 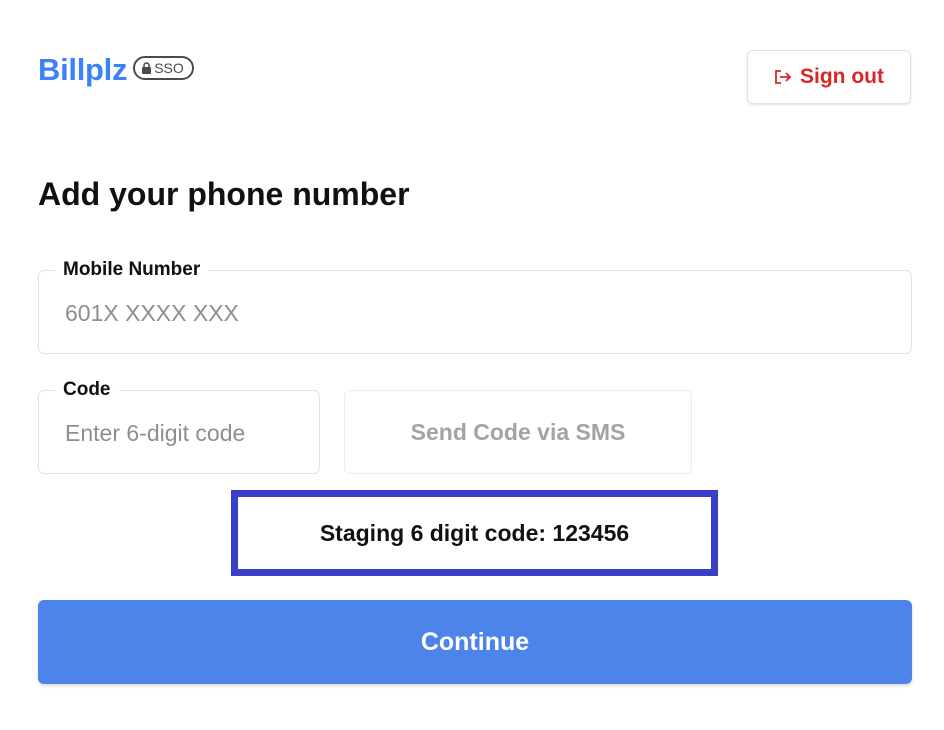 What do you see at coordinates (132, 270) in the screenshot?
I see `mobile-number-label: Mobile Number` at bounding box center [132, 270].